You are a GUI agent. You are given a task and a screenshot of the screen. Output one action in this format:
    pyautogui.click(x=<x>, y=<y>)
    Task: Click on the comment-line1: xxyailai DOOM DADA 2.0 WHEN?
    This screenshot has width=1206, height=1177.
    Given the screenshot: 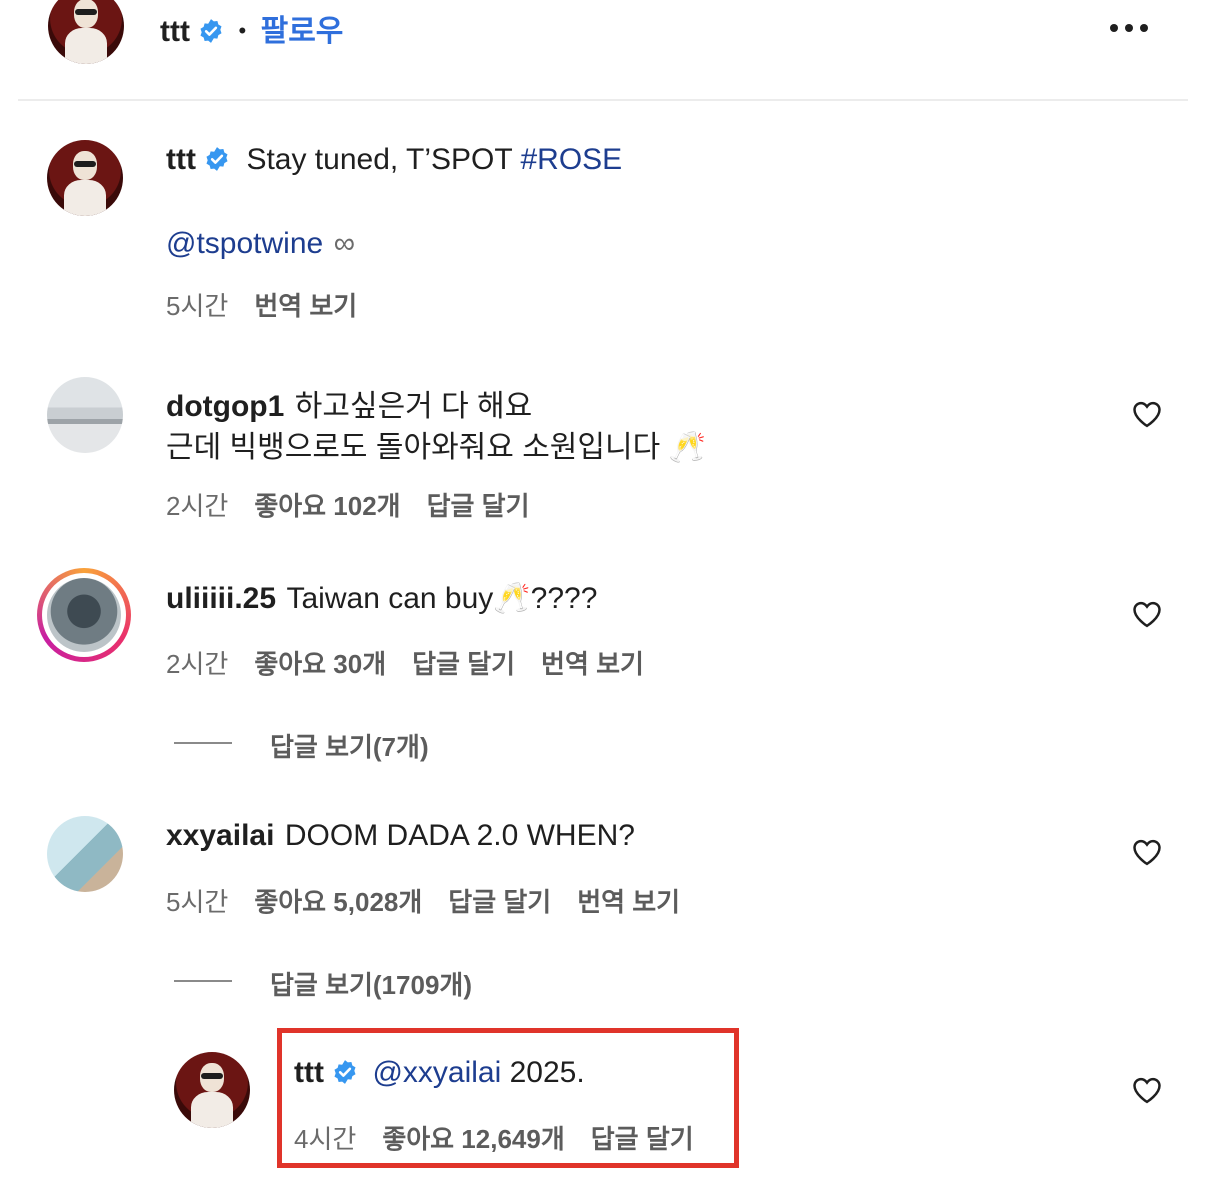 What is the action you would take?
    pyautogui.click(x=400, y=836)
    